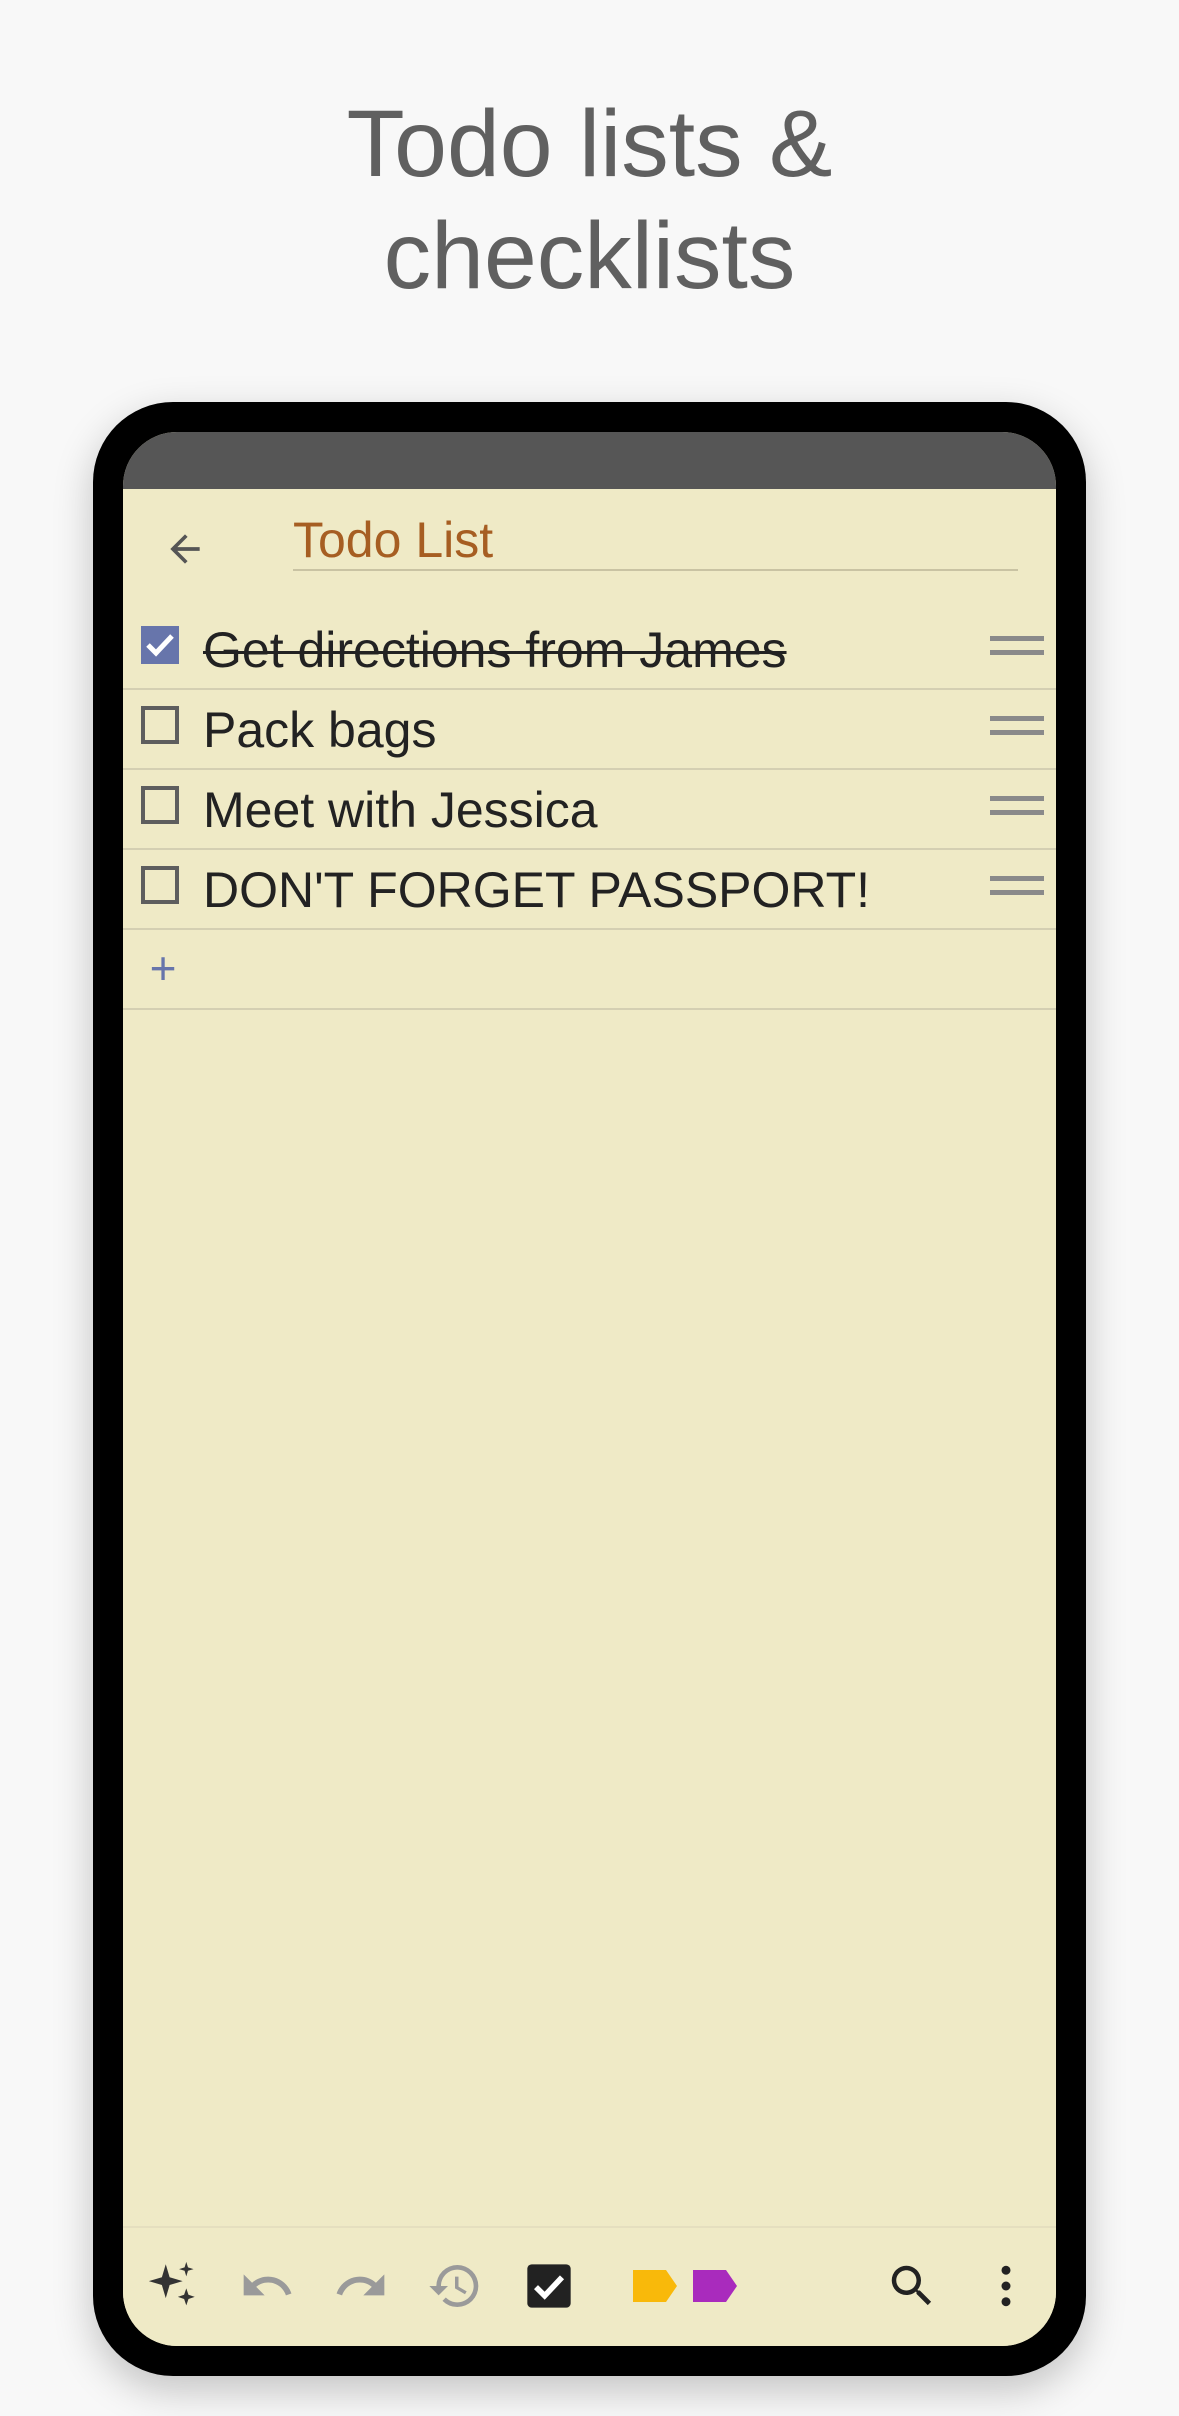  I want to click on add-item-button: +, so click(163, 968).